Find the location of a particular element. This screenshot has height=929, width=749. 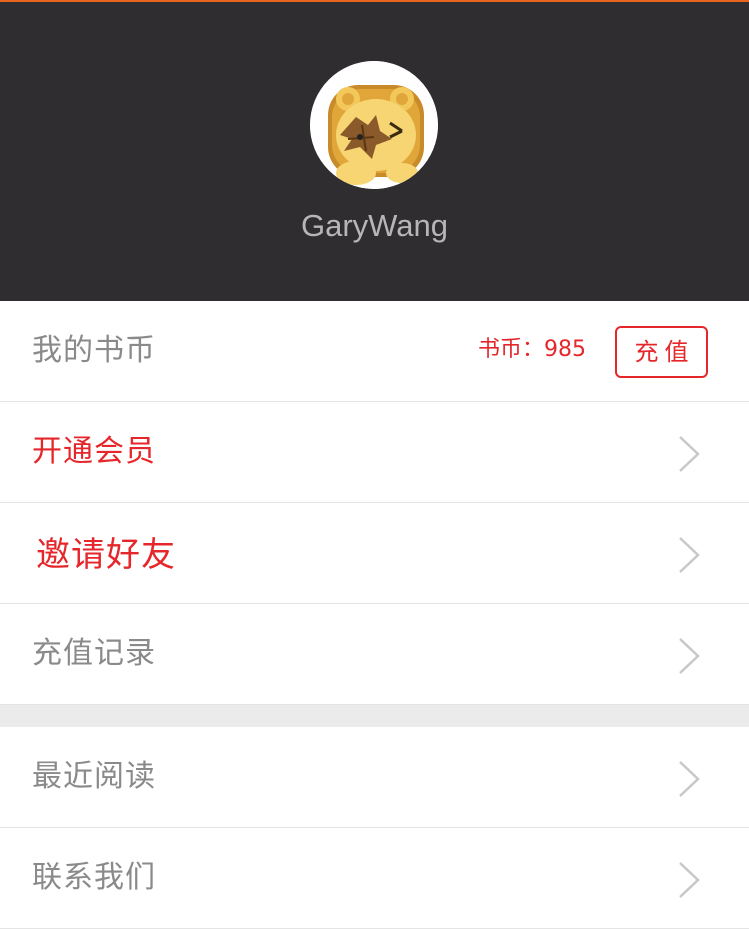

recent-reading-label: 最近阅读 is located at coordinates (94, 776).